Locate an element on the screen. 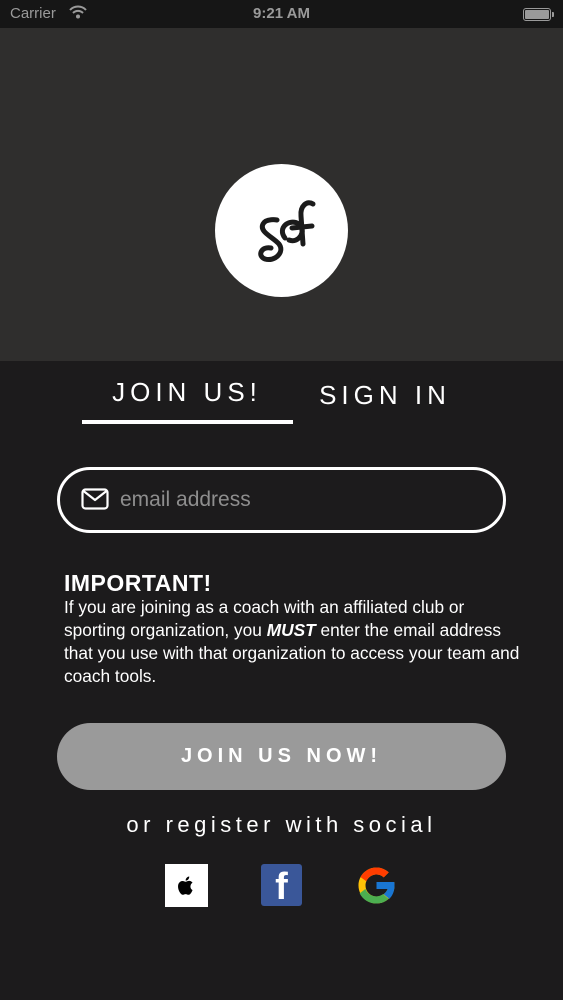  email-input is located at coordinates (305, 500).